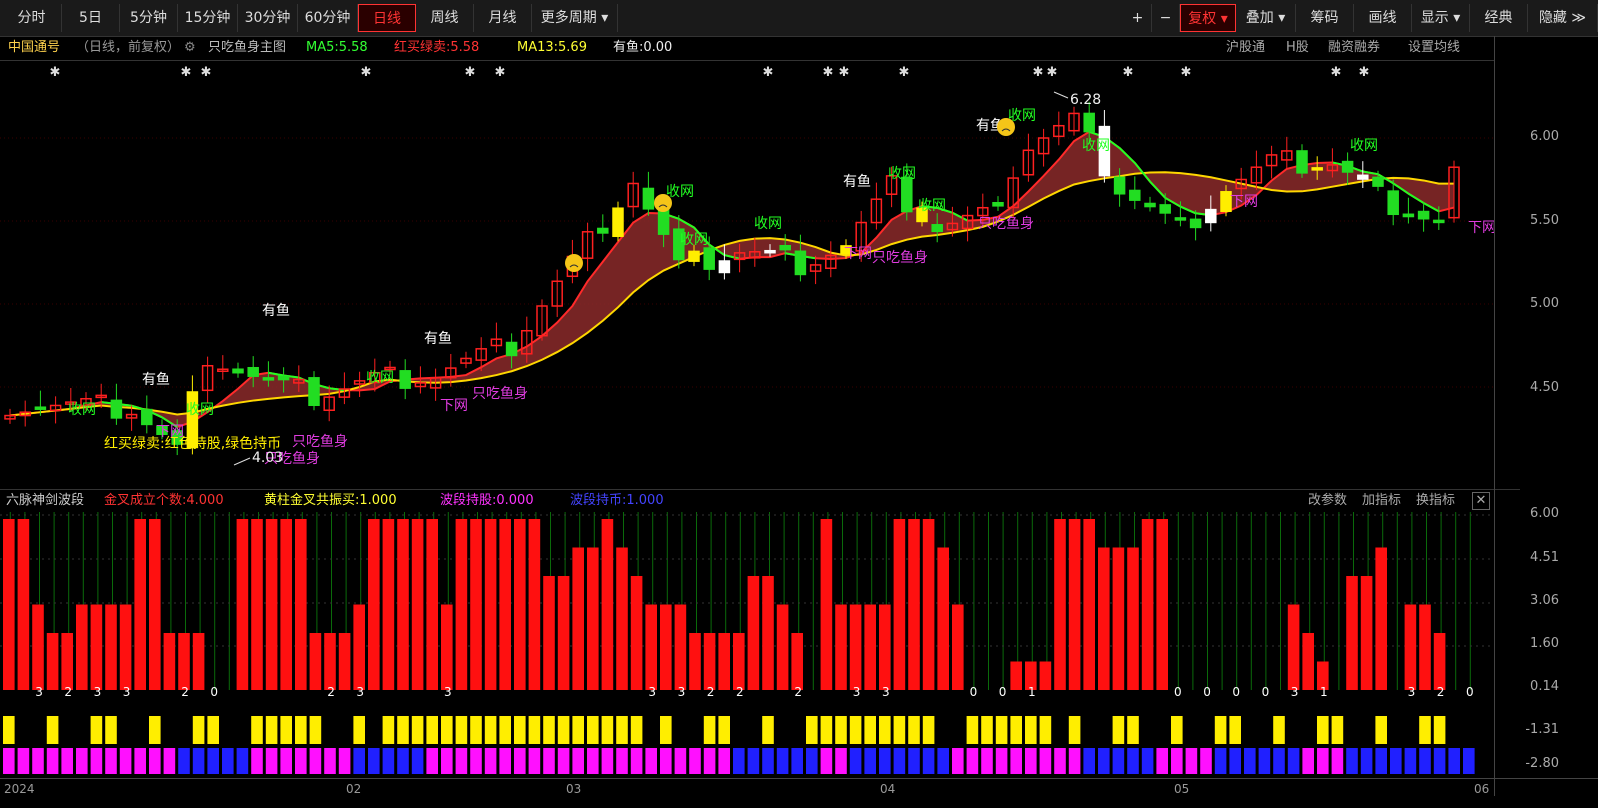 Image resolution: width=1598 pixels, height=808 pixels. I want to click on period-tab-7: 周线, so click(445, 18).